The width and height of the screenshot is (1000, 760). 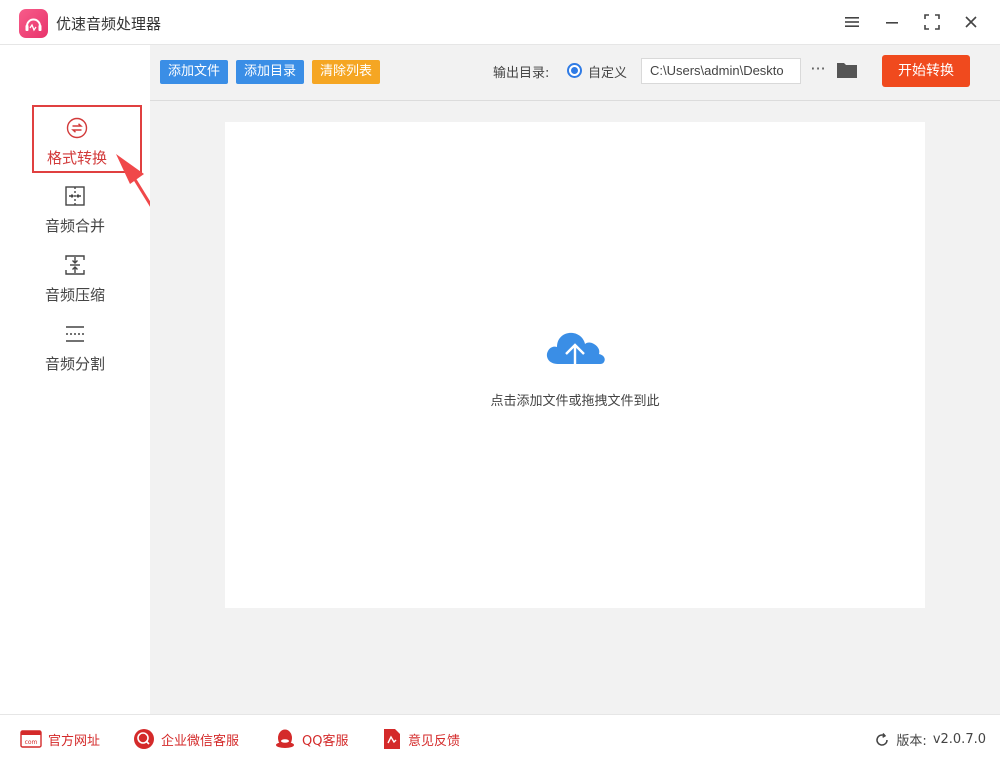 I want to click on sidebar: 格式转换 音频合并 音频压缩 音频分割, so click(x=75, y=379).